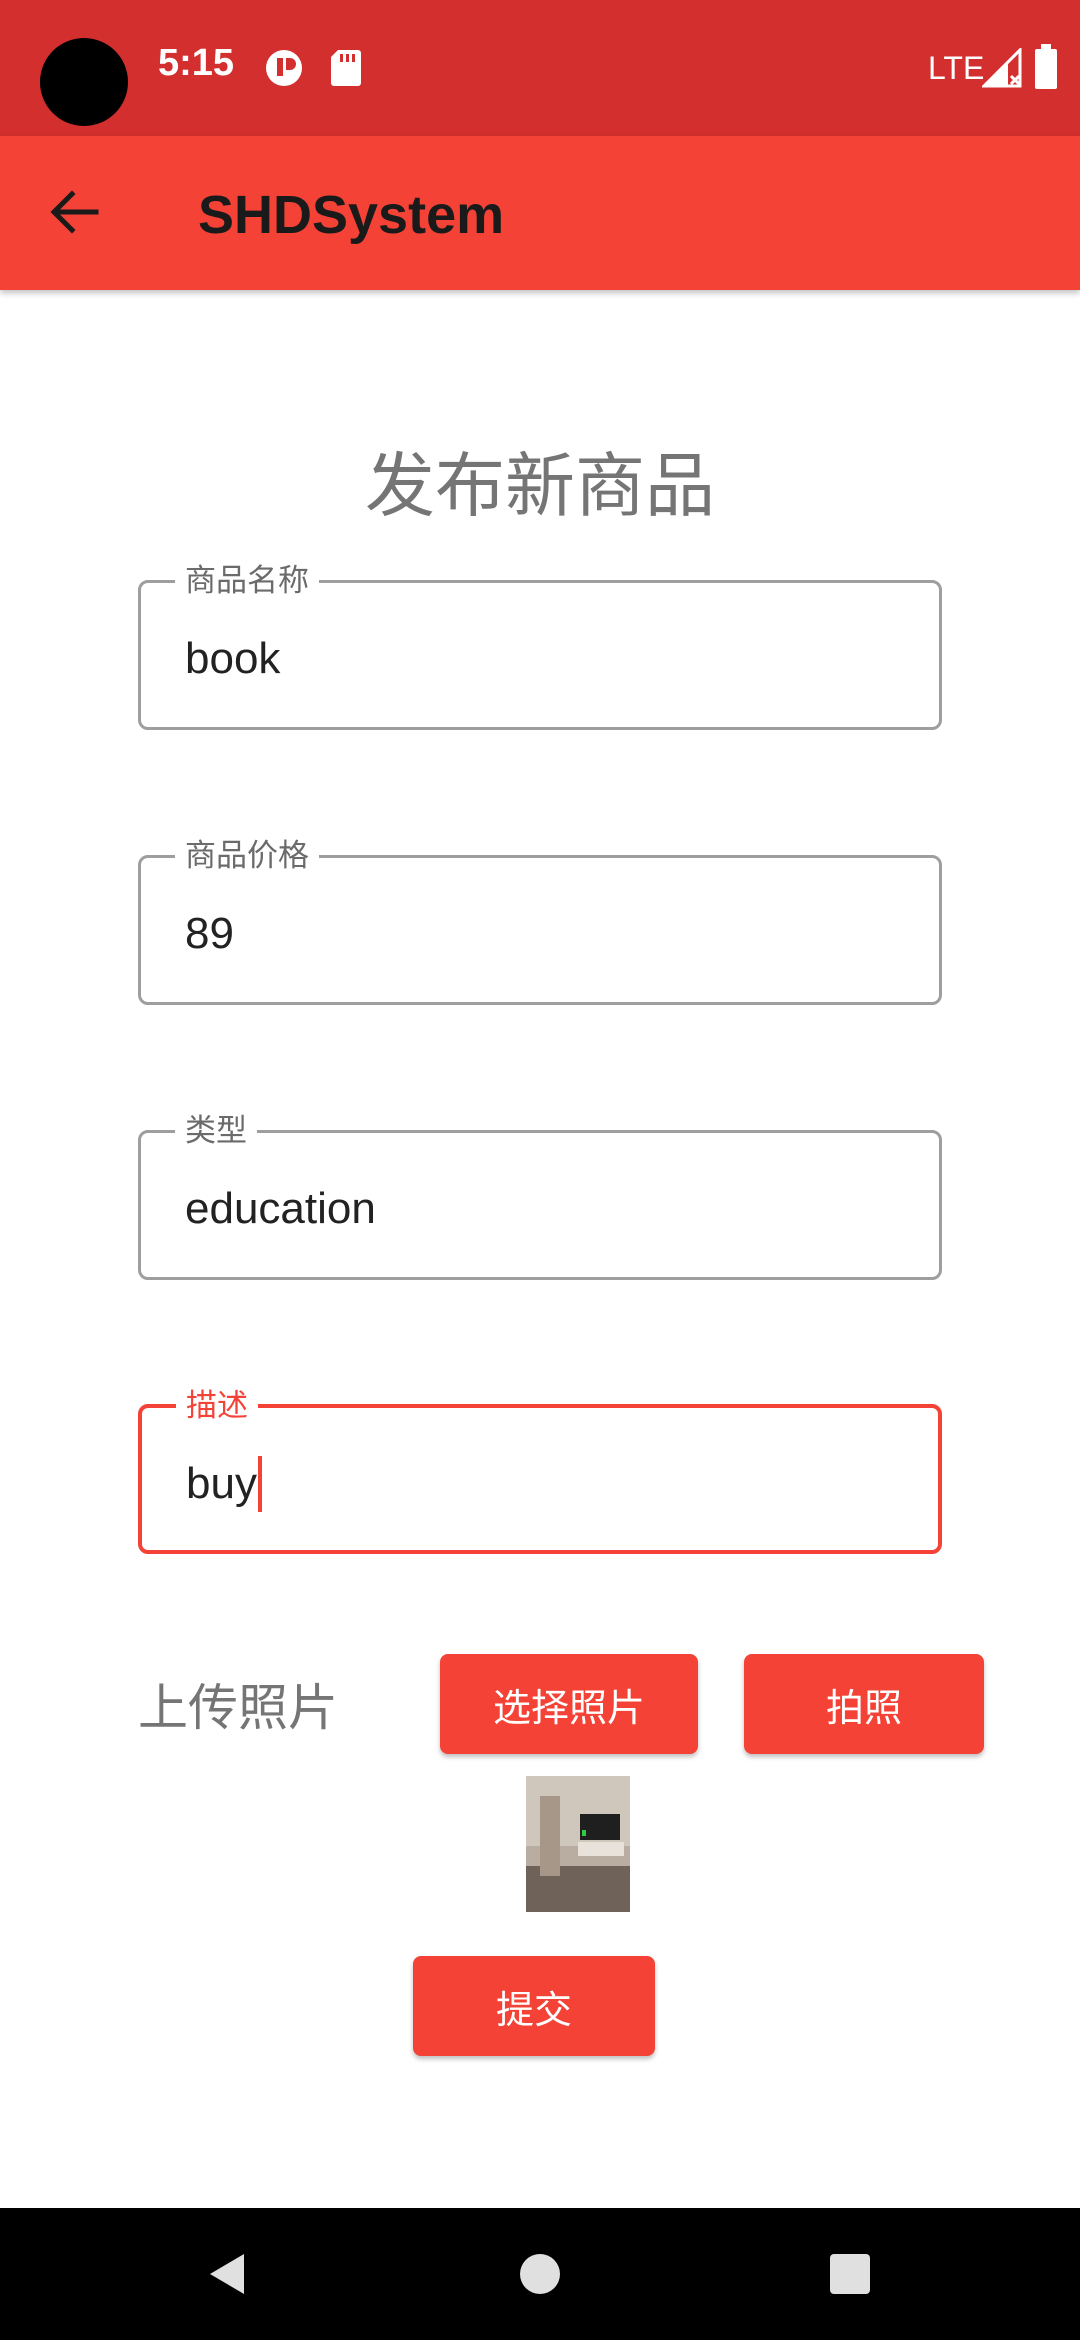 The height and width of the screenshot is (2340, 1080). What do you see at coordinates (217, 1406) in the screenshot?
I see `description-label: 描述` at bounding box center [217, 1406].